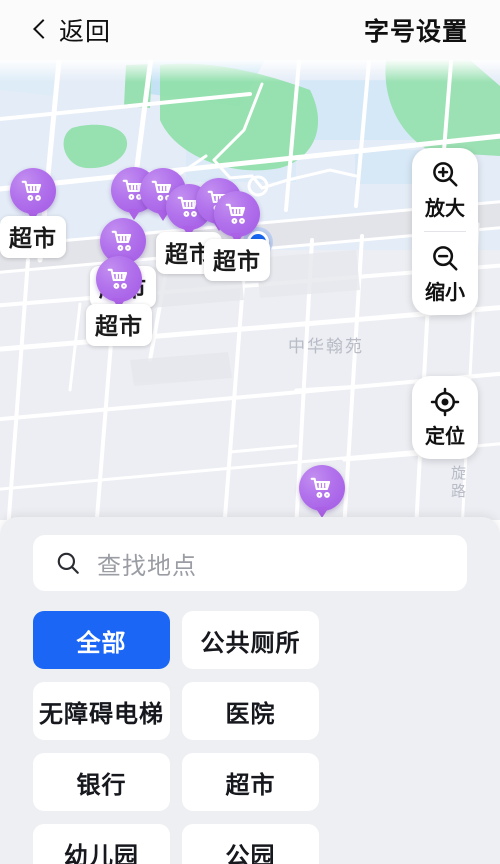 Image resolution: width=500 pixels, height=864 pixels. Describe the element at coordinates (445, 209) in the screenshot. I see `zoom-in-label: 放大` at that location.